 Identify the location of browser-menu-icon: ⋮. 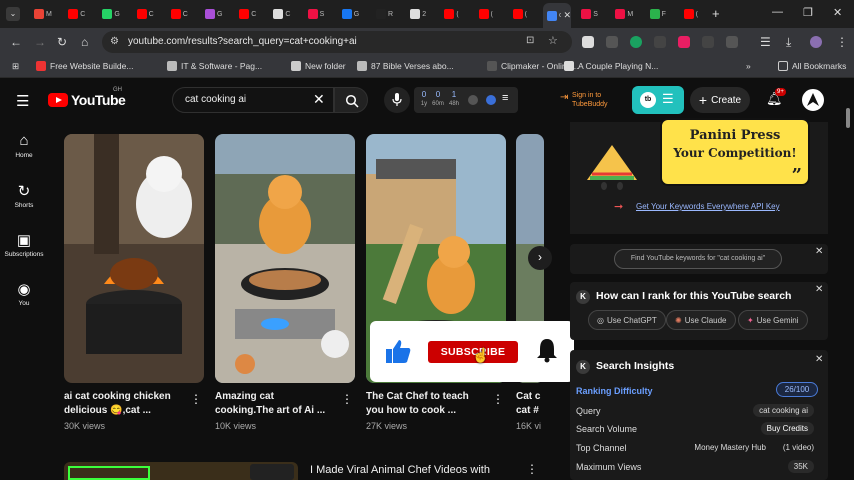
(842, 42).